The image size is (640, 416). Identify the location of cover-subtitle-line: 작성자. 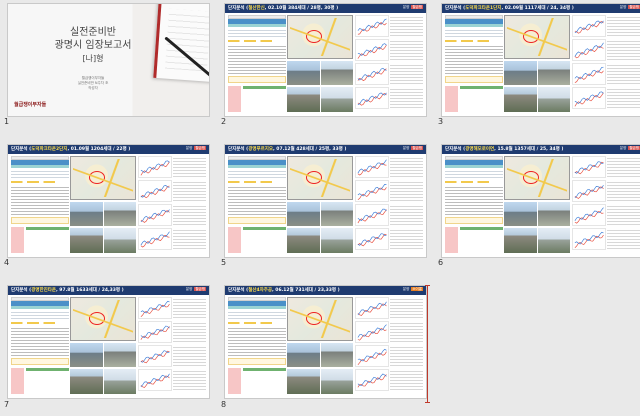
(93, 88).